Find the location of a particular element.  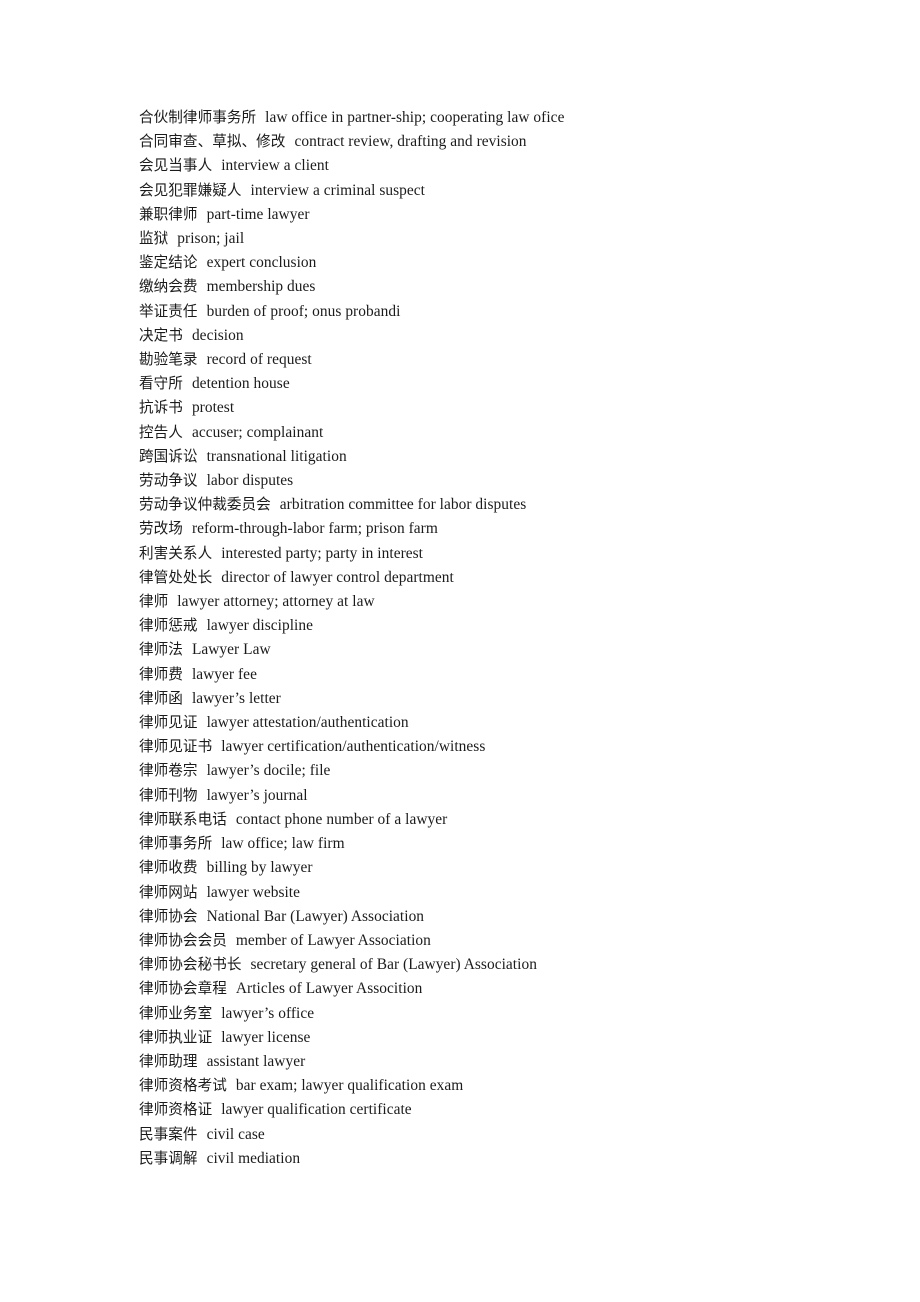

glossary-entry: 律师刊物 lawyer’s journal is located at coordinates (529, 796).